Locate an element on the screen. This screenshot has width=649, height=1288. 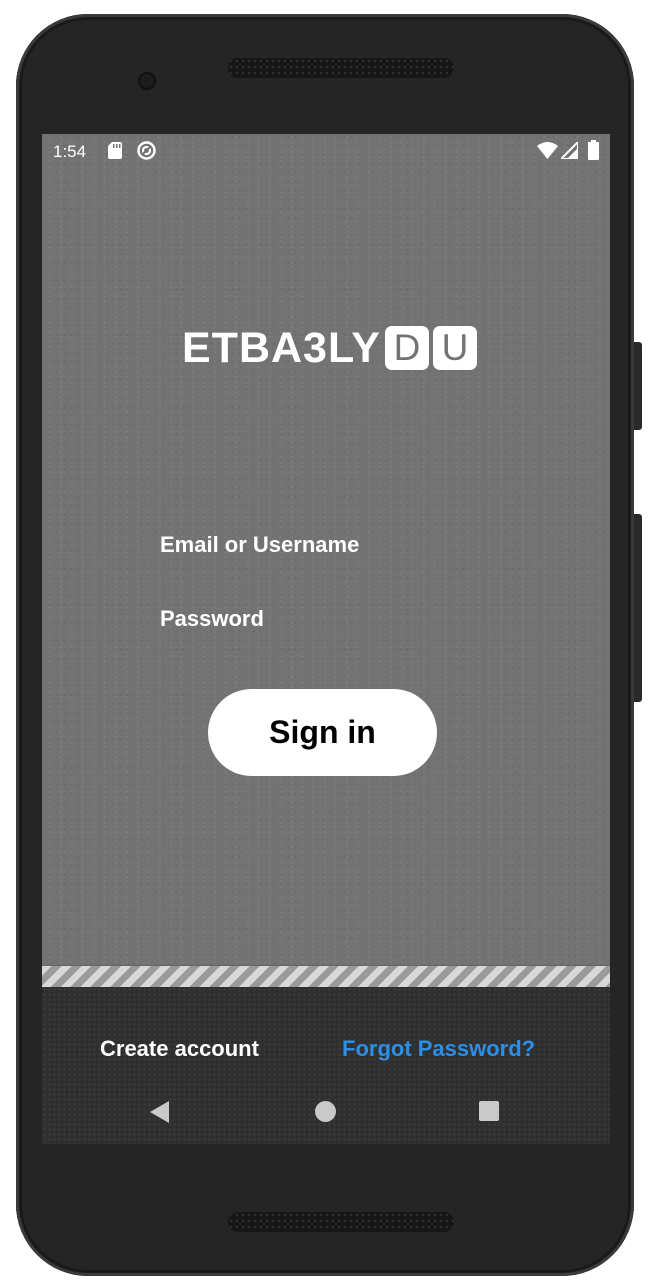
bottom-speaker is located at coordinates (341, 1222).